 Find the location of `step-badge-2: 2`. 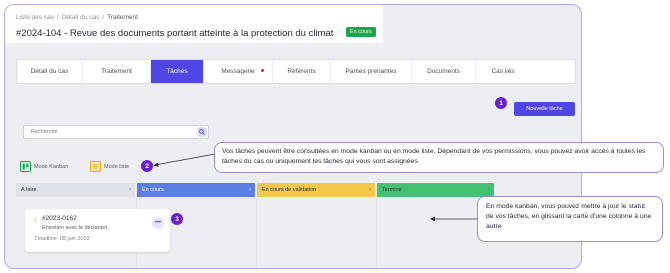

step-badge-2: 2 is located at coordinates (147, 166).